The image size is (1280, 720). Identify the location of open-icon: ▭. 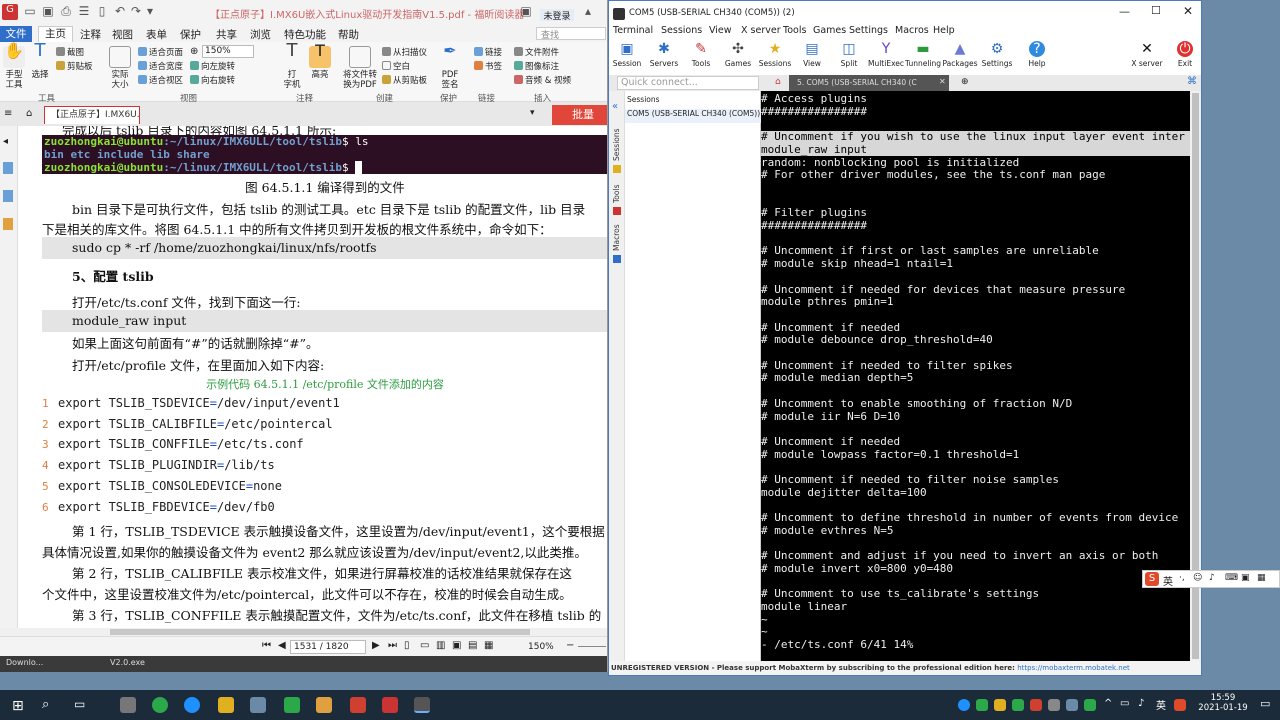
(30, 12).